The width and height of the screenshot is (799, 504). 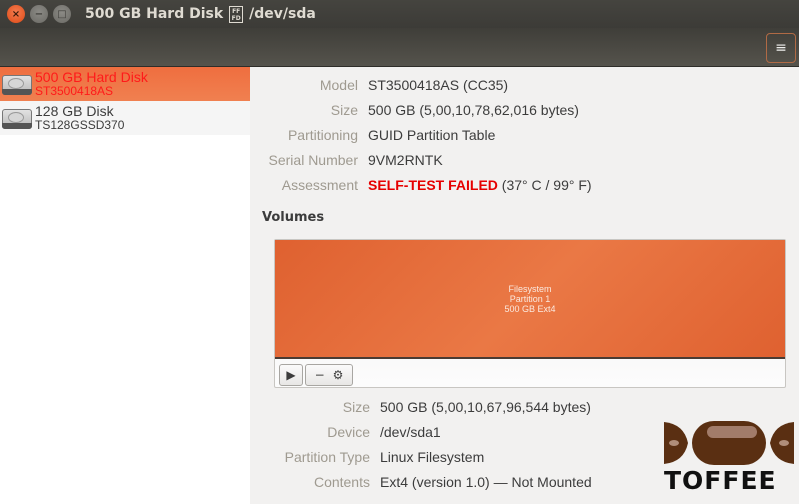 I want to click on volumes-heading: Volumes, so click(x=293, y=217).